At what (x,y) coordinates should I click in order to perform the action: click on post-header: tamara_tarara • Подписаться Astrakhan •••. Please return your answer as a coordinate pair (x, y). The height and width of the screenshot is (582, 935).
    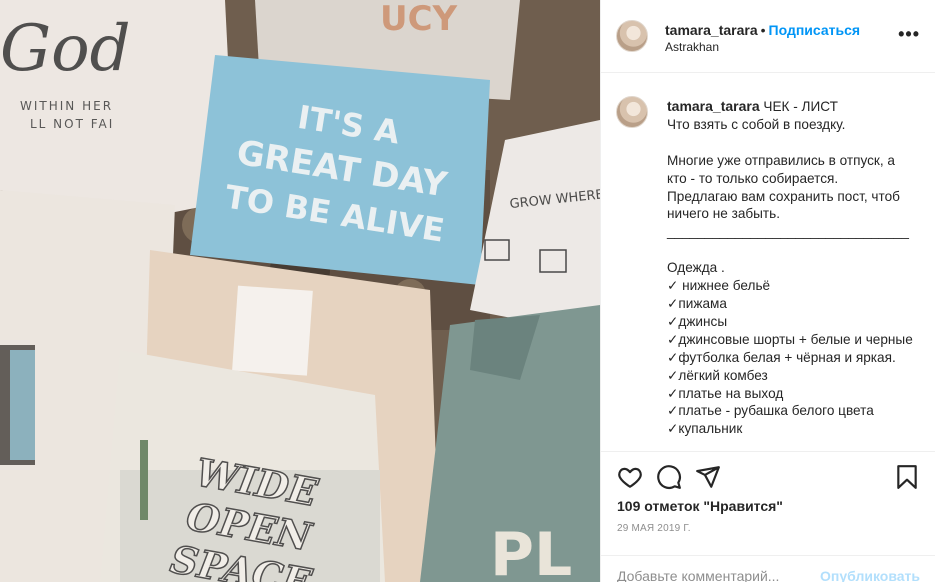
    Looking at the image, I should click on (768, 36).